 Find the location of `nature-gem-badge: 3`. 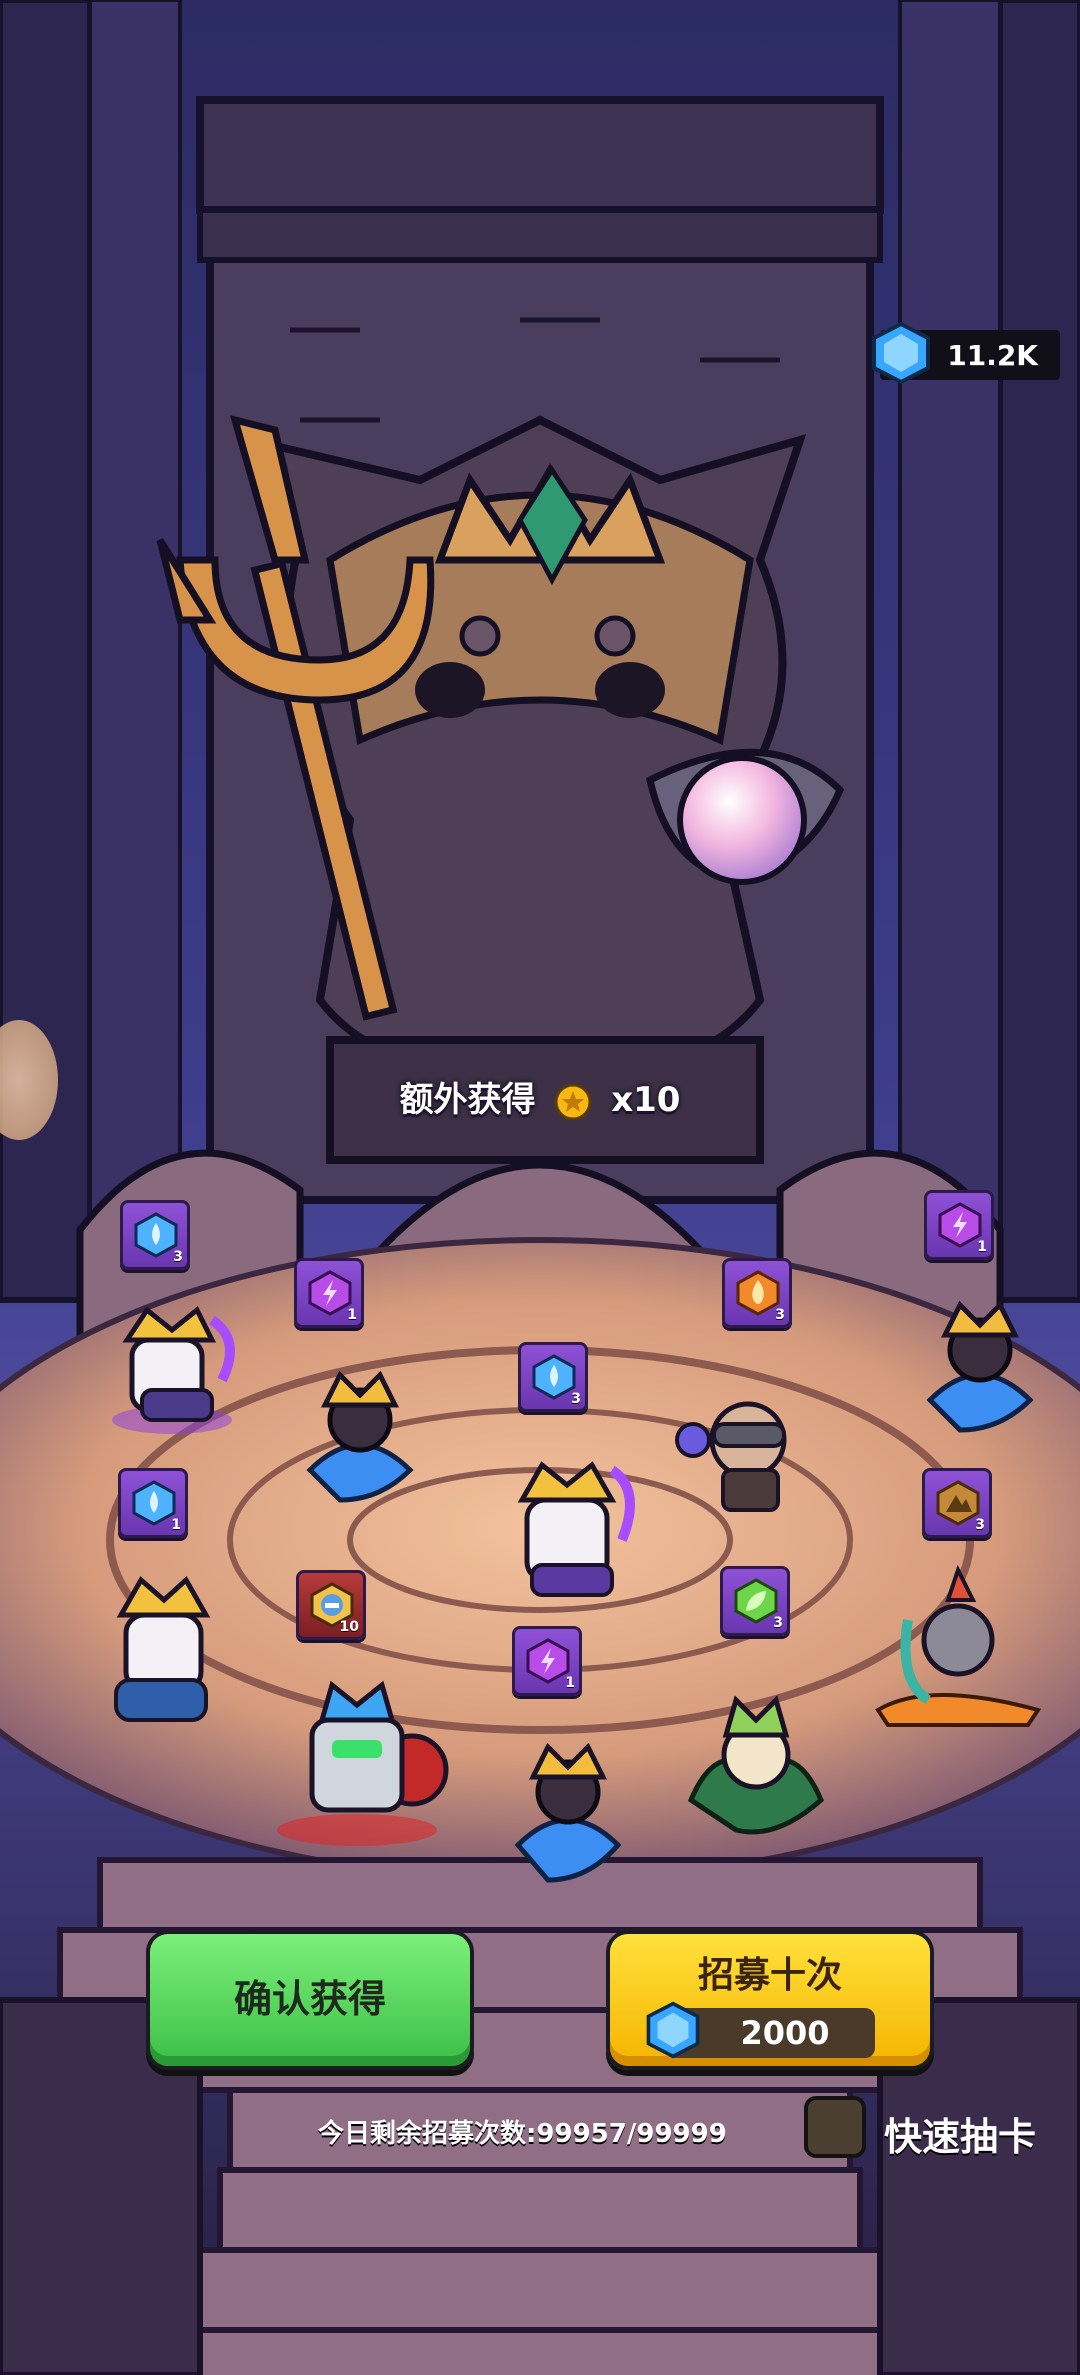

nature-gem-badge: 3 is located at coordinates (755, 1601).